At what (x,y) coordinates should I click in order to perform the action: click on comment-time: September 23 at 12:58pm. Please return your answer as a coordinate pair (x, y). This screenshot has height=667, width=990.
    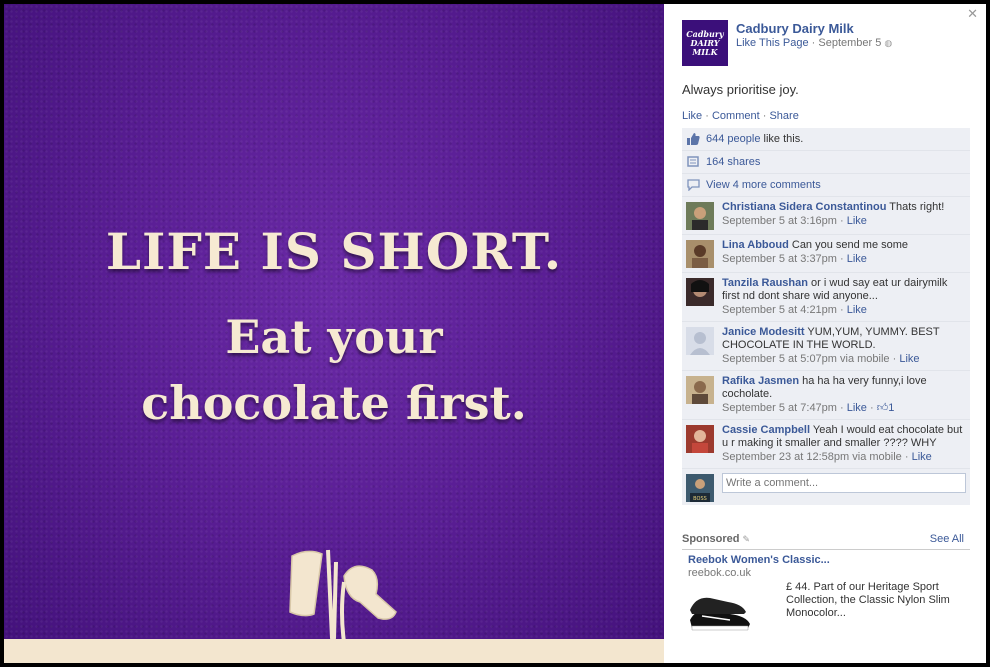
    Looking at the image, I should click on (785, 457).